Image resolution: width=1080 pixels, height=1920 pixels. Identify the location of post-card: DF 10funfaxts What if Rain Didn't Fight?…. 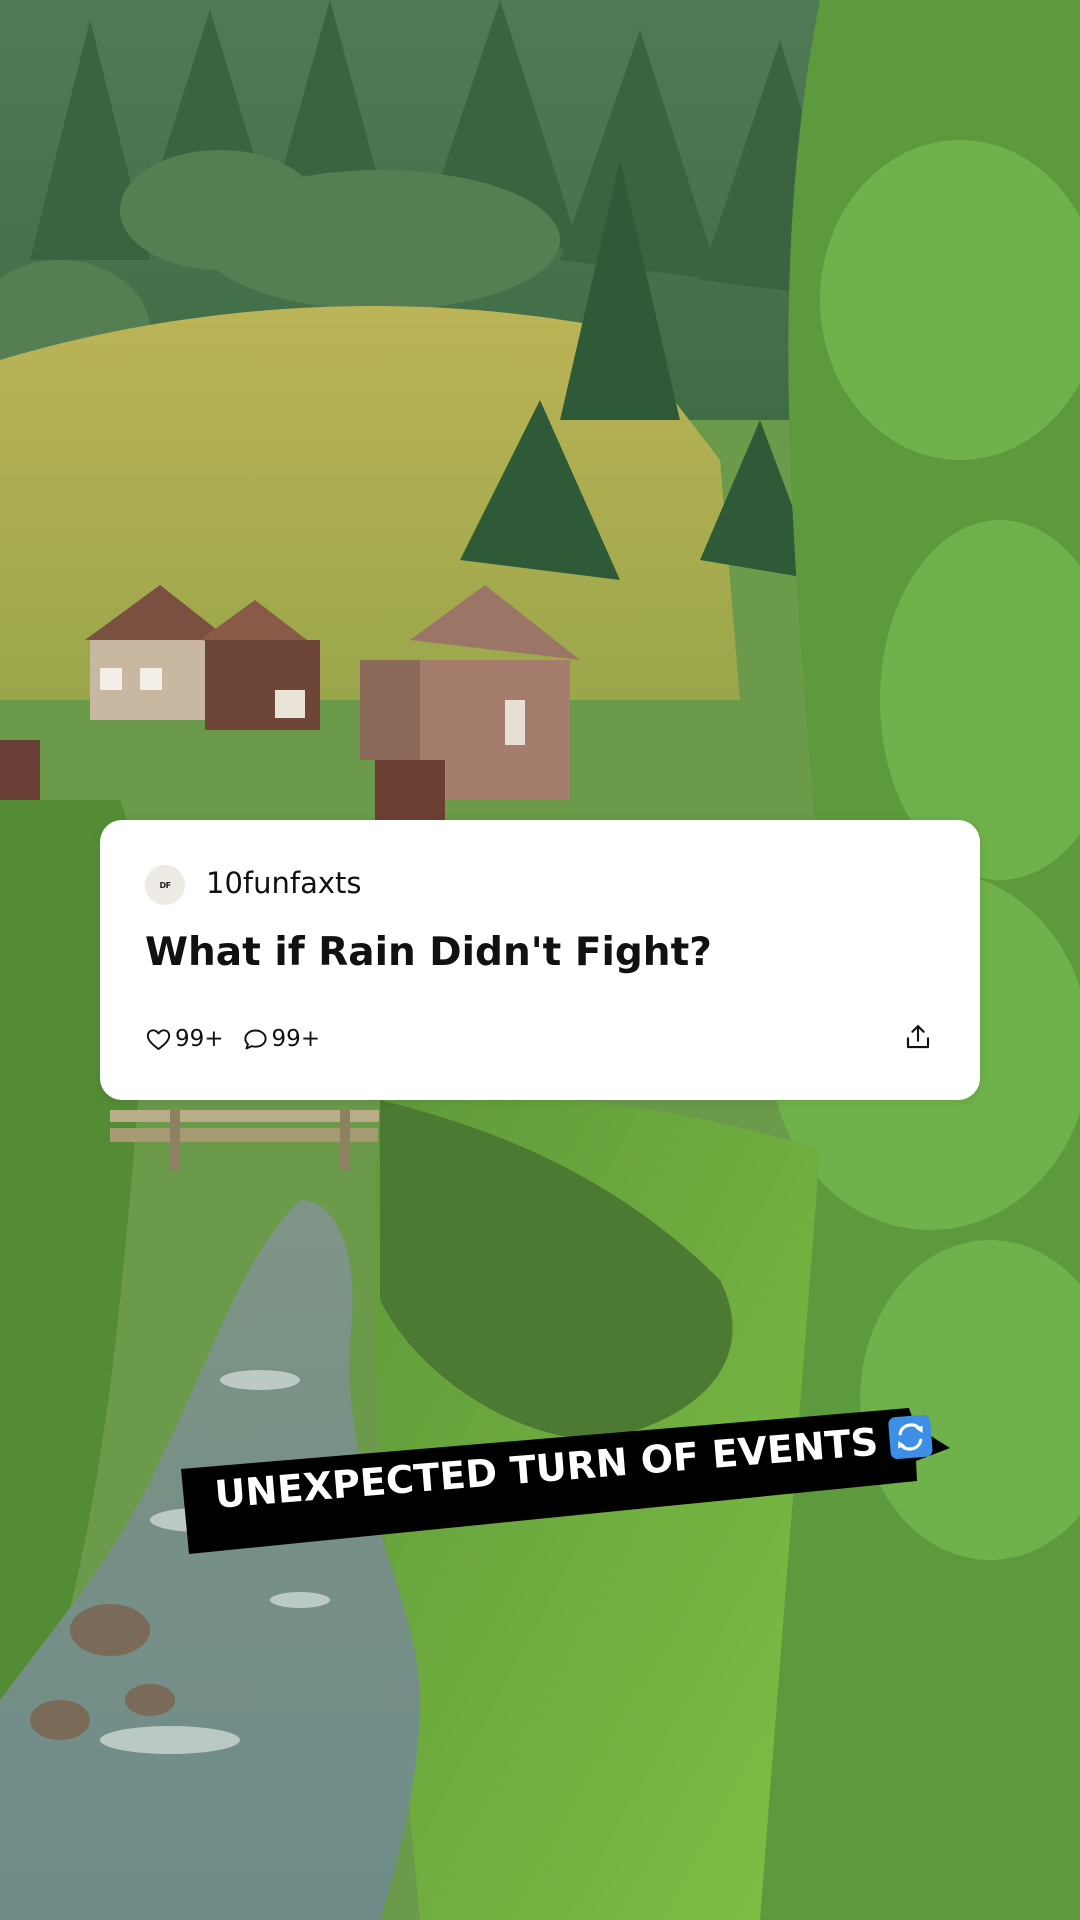
(540, 960).